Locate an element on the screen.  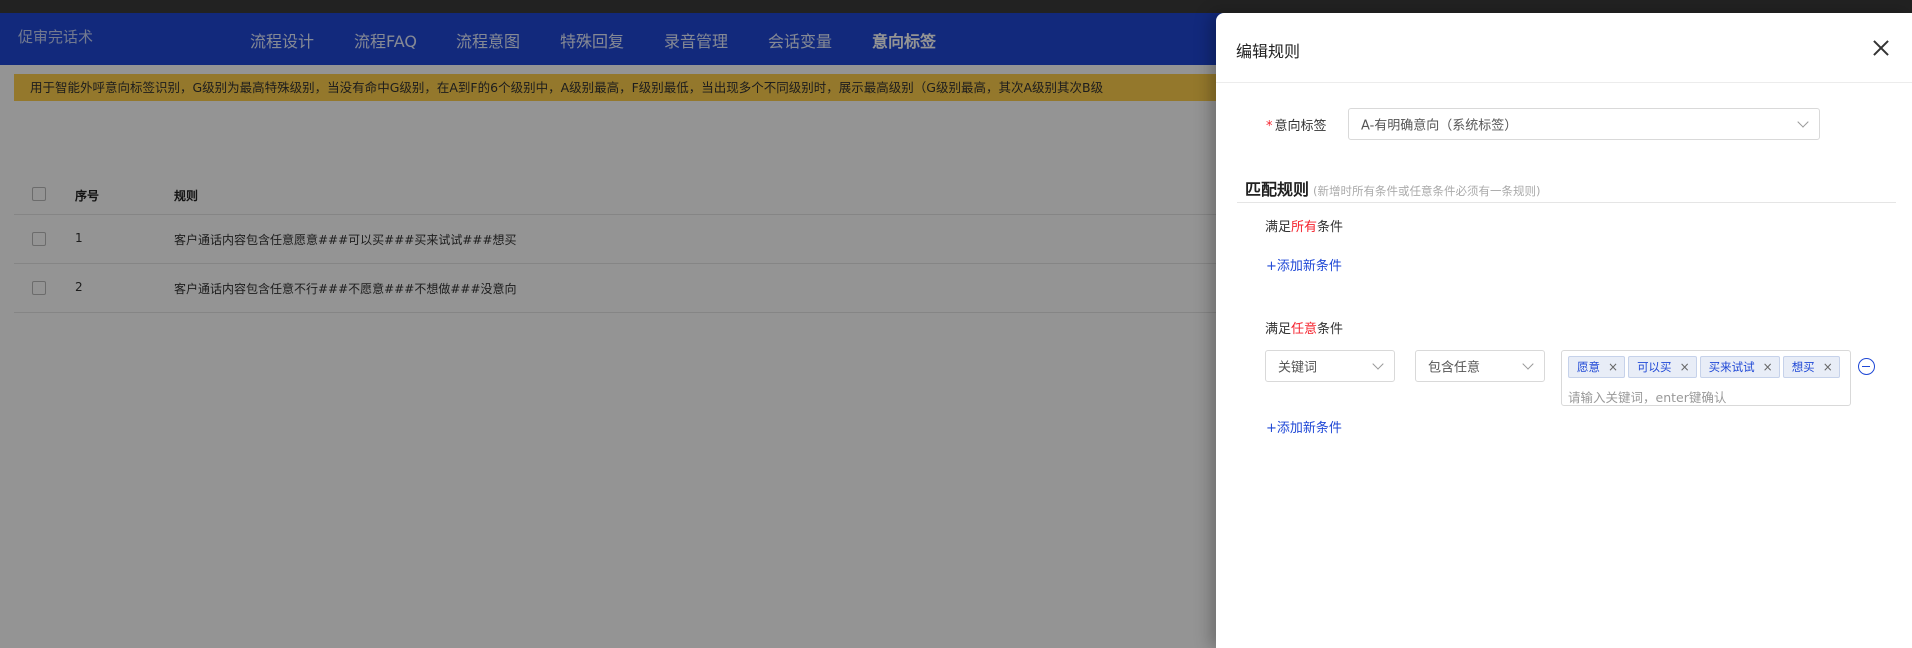
match-rules-hint: (新增时所有条件或任意条件必须有一条规则) is located at coordinates (1427, 191).